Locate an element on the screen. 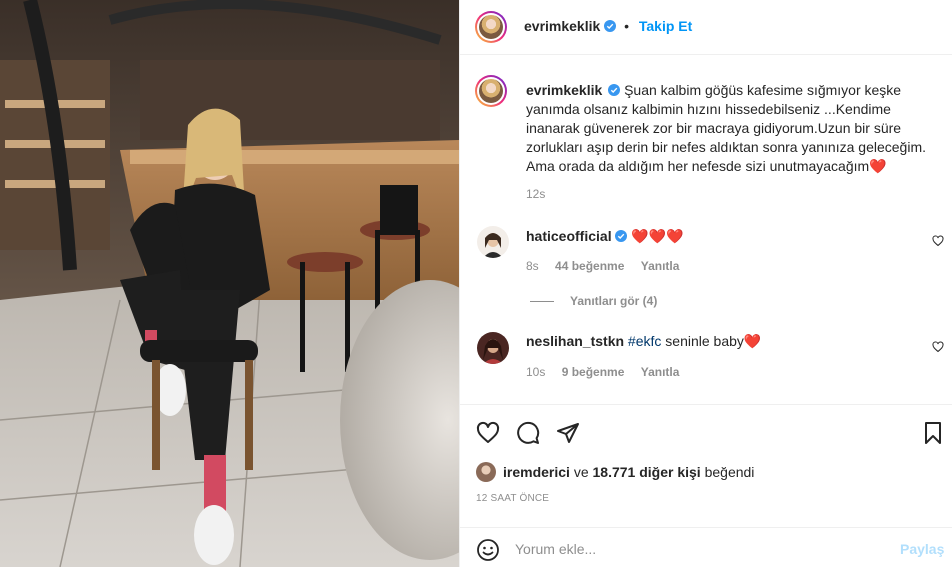  follow-button: Takip Et is located at coordinates (665, 26).